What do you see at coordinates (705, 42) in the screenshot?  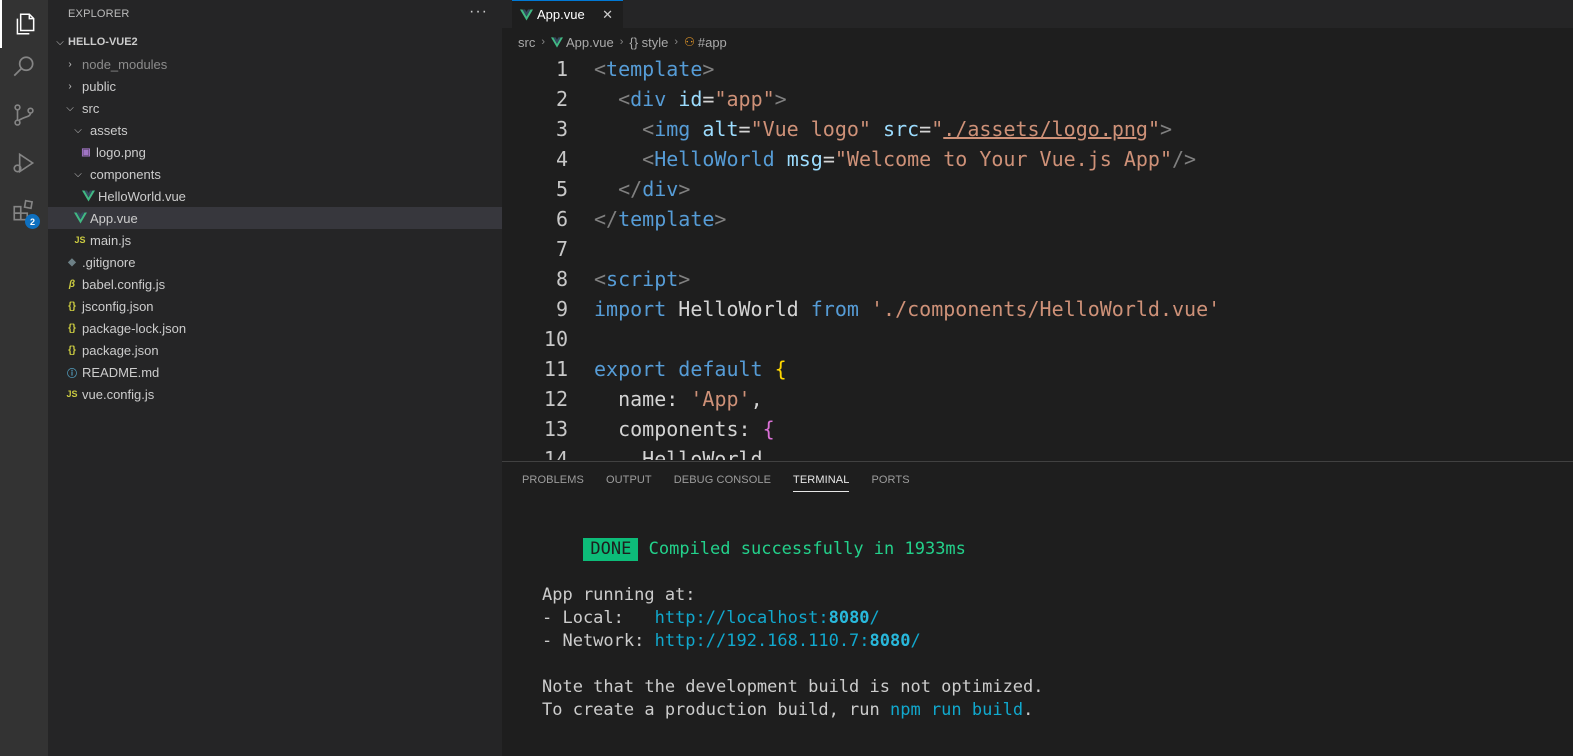 I see `breadcrumb-item: ⚇ #app` at bounding box center [705, 42].